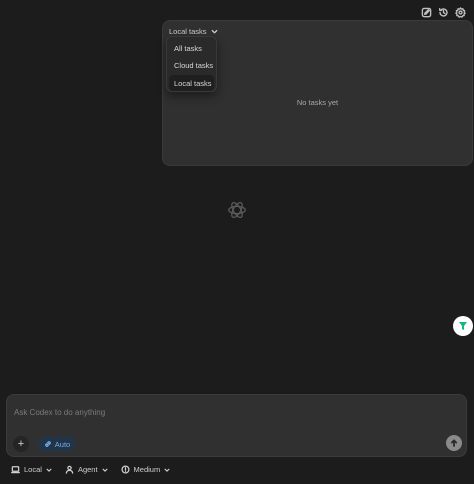 The image size is (474, 484). I want to click on agent-selector: Agent, so click(86, 469).